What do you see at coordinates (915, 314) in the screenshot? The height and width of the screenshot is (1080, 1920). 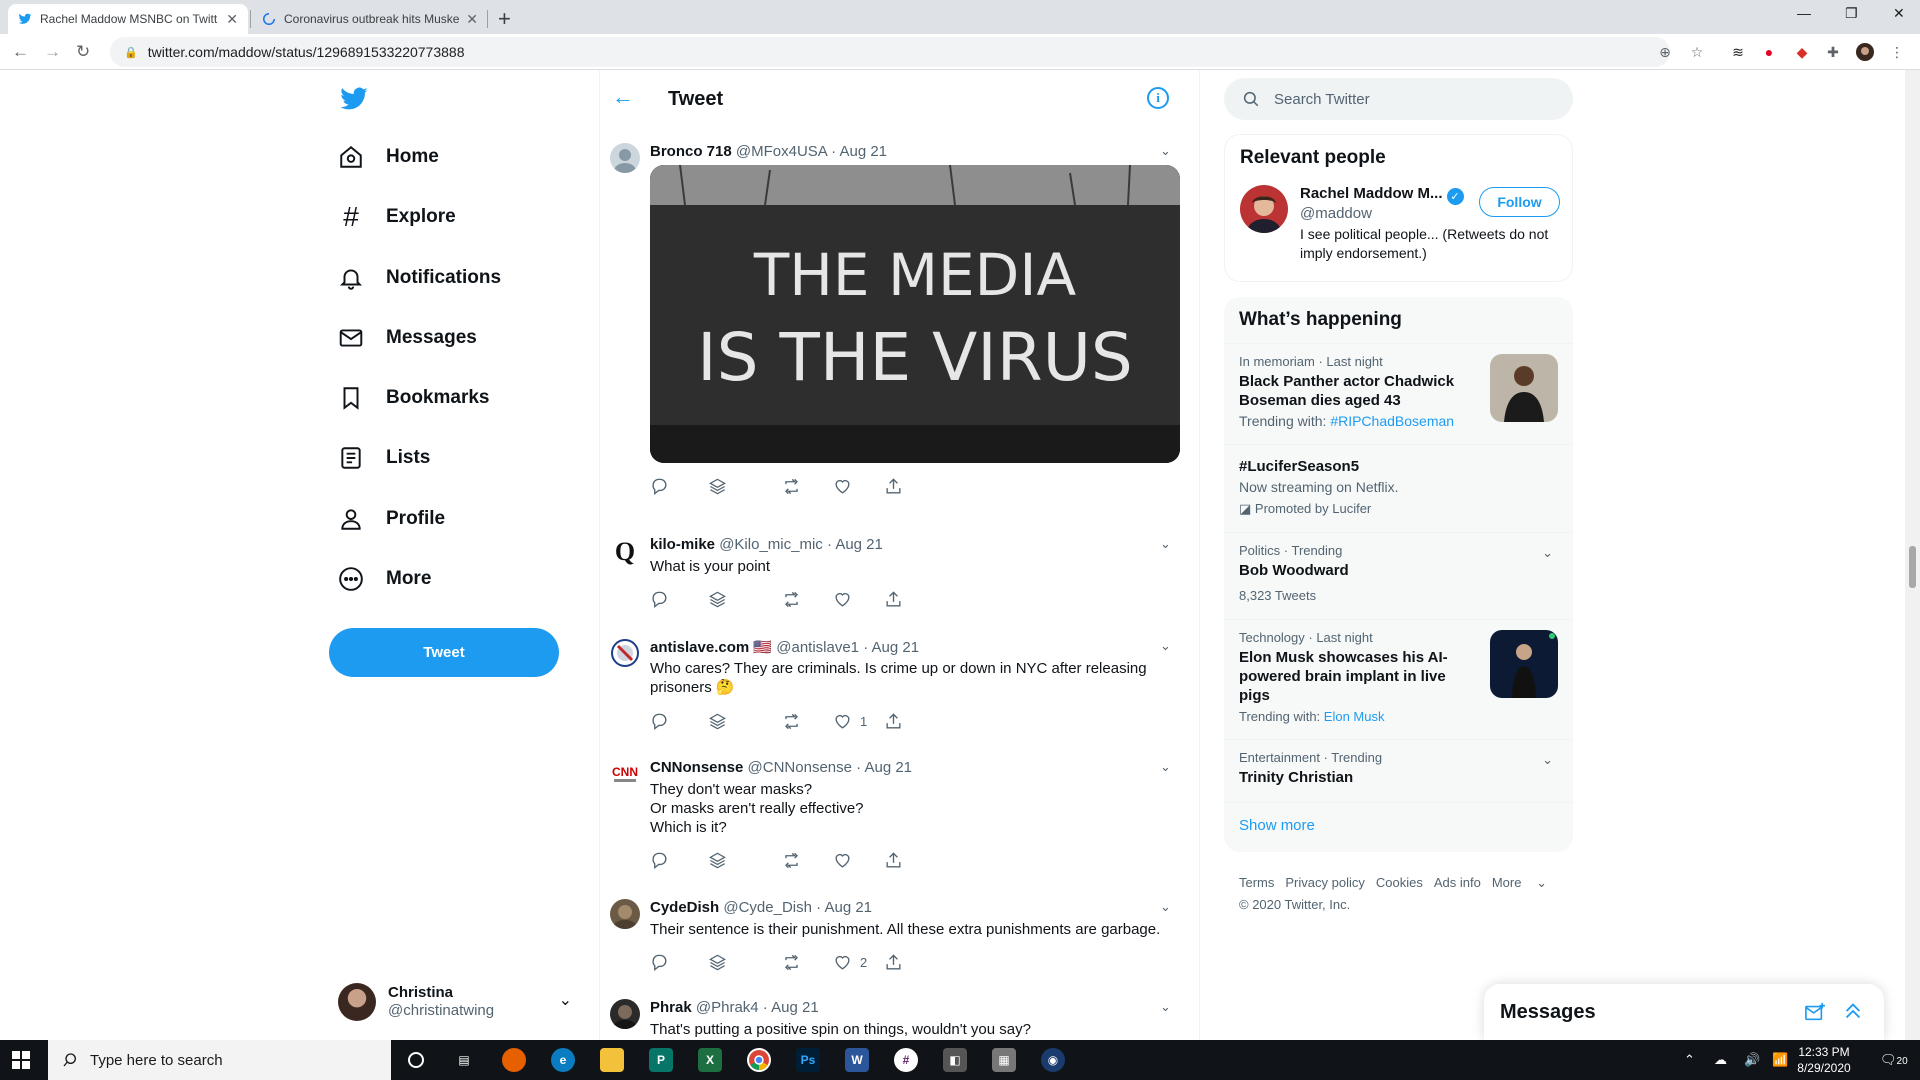 I see `tweet-image: THE MEDIA IS THE VIRUS` at bounding box center [915, 314].